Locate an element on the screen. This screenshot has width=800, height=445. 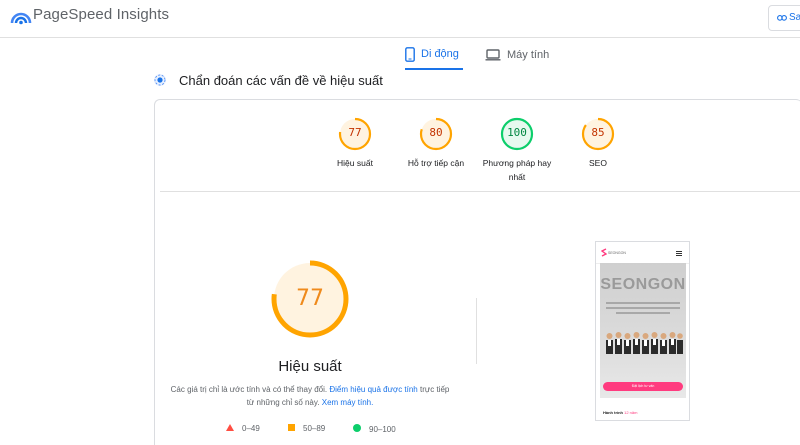
preview-cta-button: Đặt lịch tư vấn is located at coordinates (643, 386).